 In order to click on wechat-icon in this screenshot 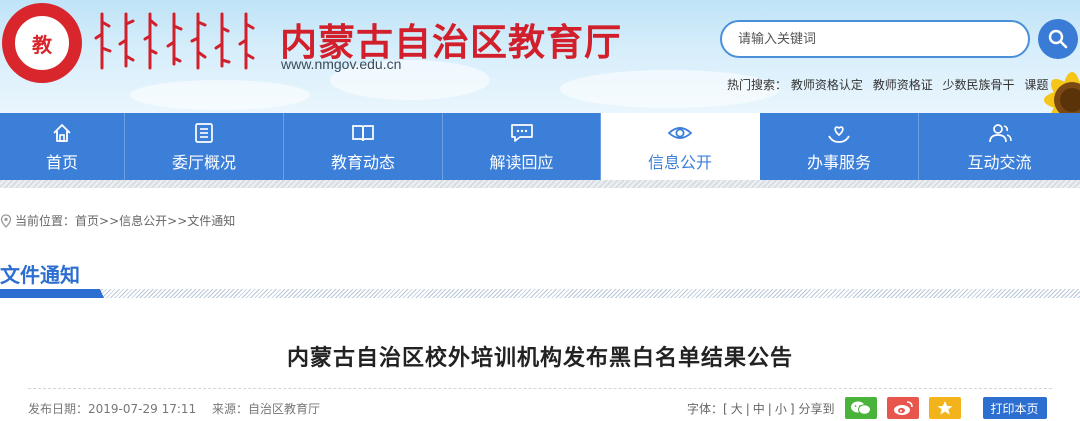, I will do `click(860, 408)`.